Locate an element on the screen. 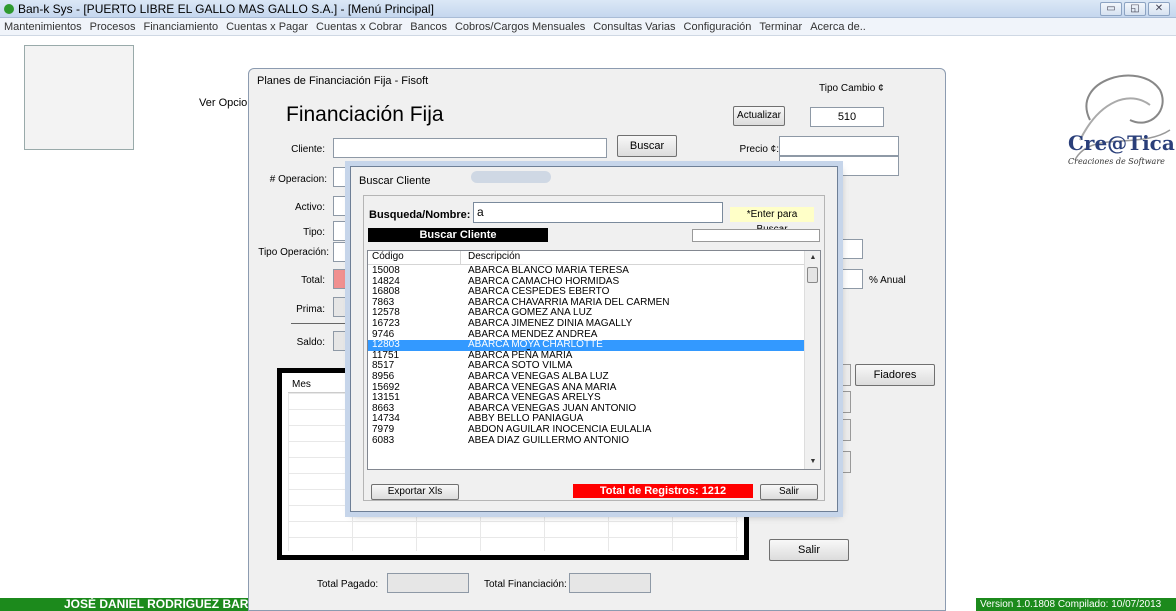  app-icon is located at coordinates (9, 9).